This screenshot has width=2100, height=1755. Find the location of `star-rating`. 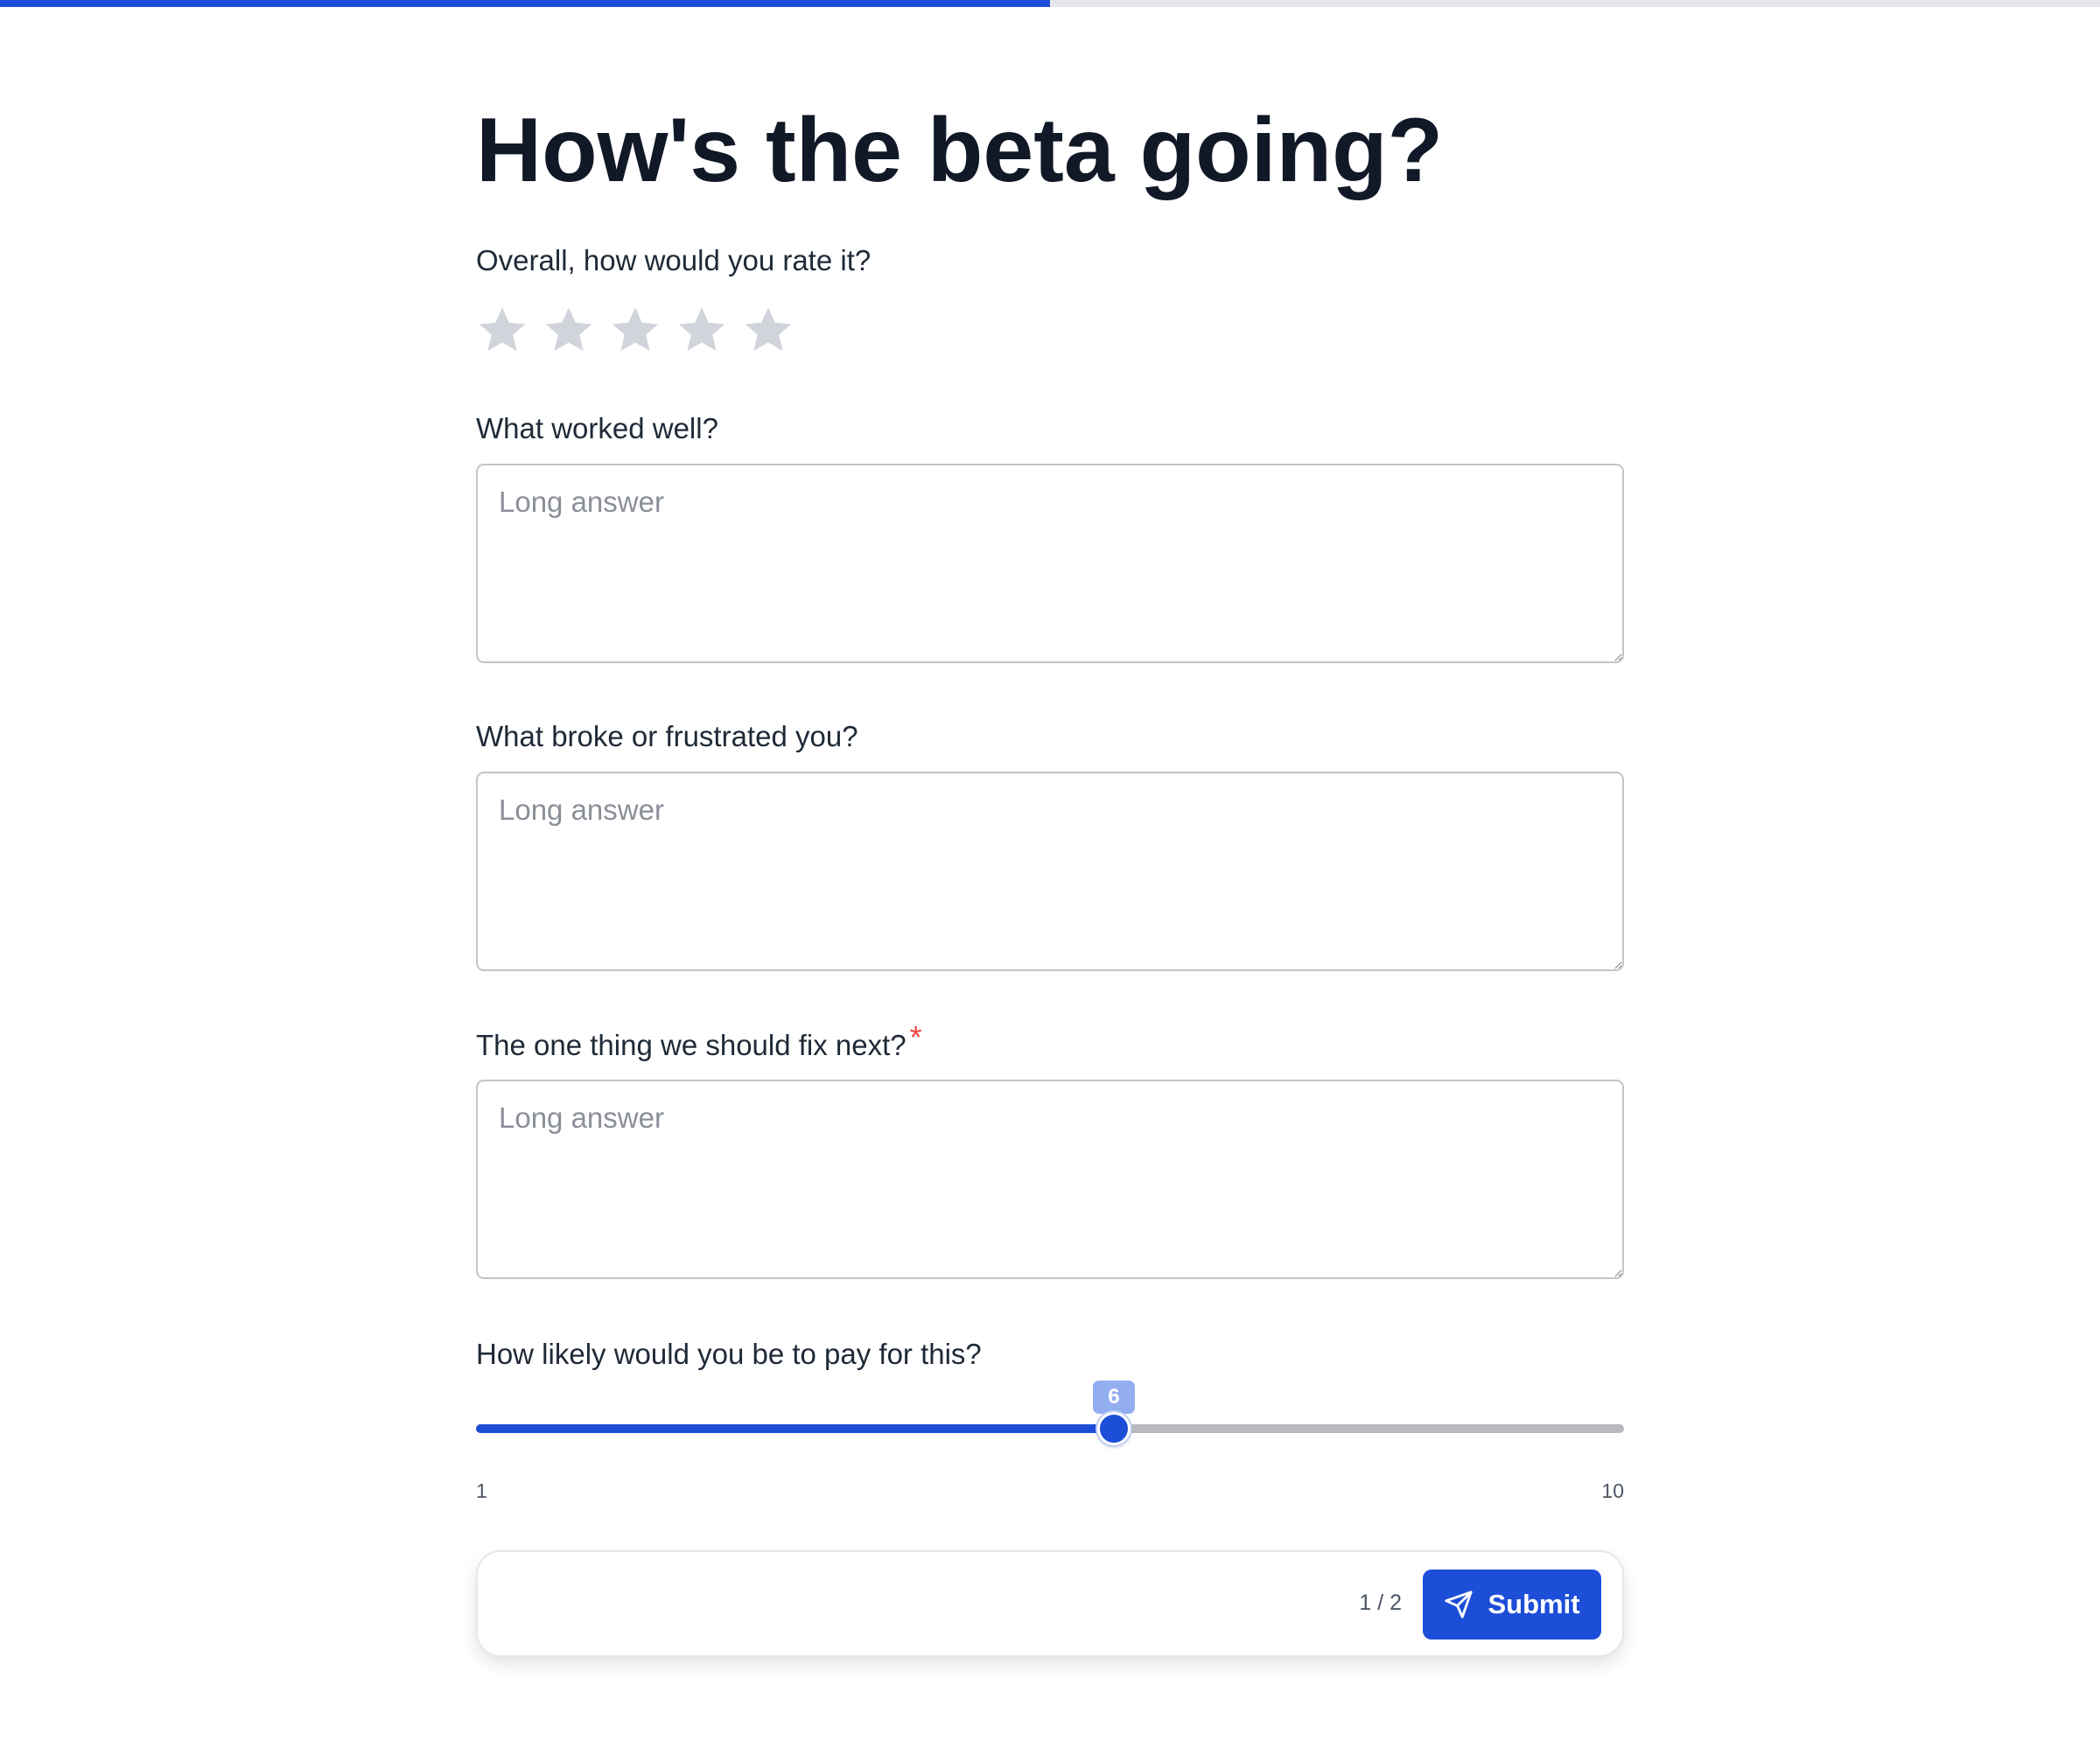

star-rating is located at coordinates (635, 333).